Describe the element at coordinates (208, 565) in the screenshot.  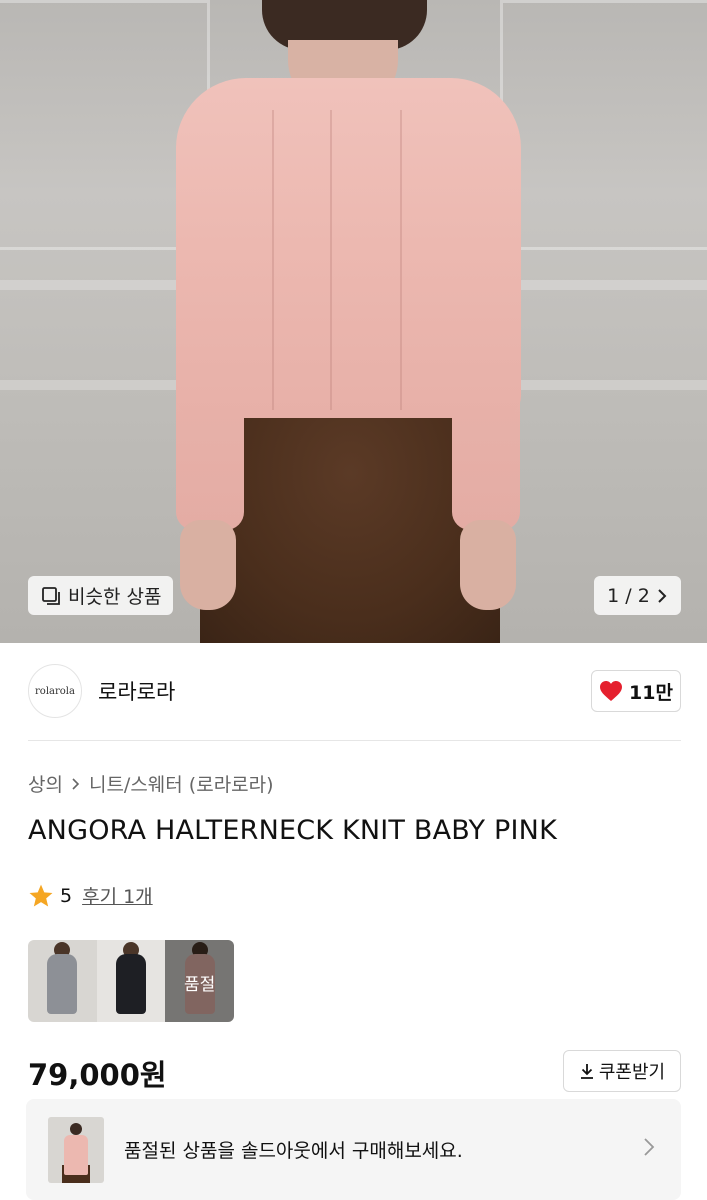
I see `model-hand-left` at that location.